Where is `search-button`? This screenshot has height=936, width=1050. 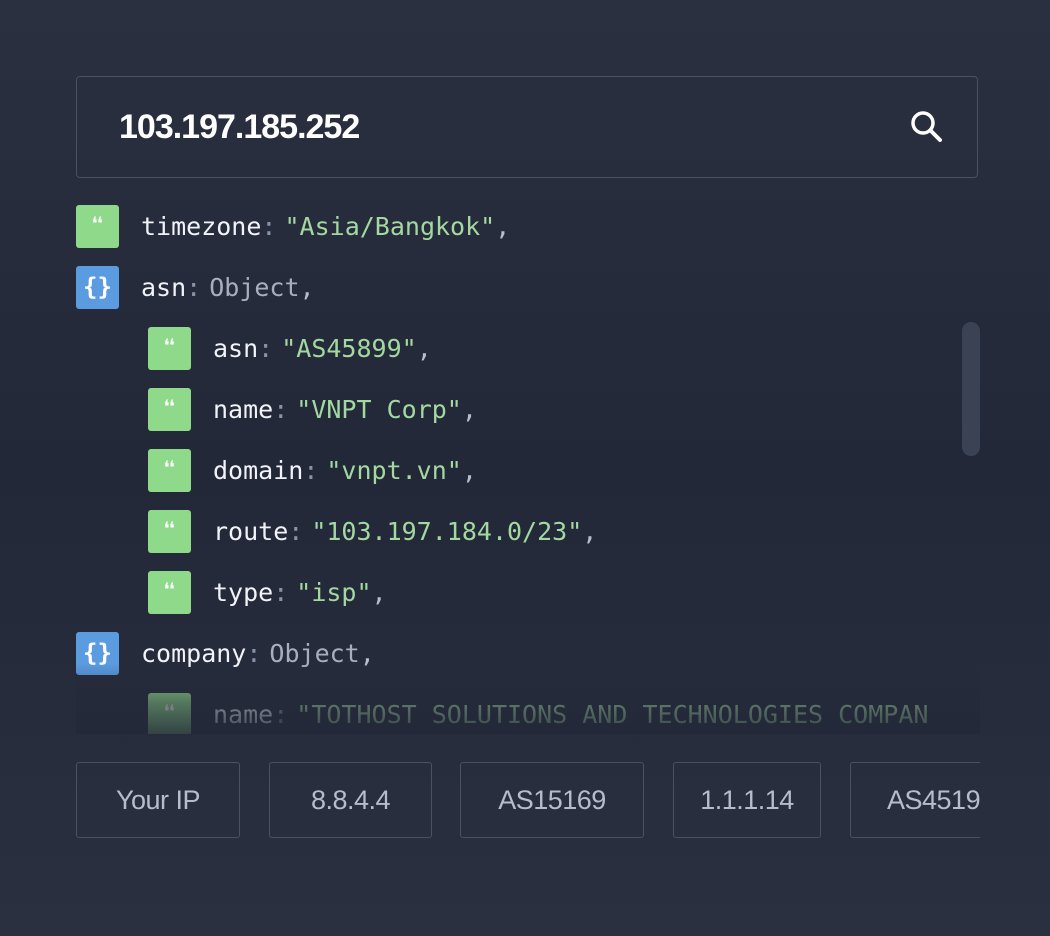 search-button is located at coordinates (927, 127).